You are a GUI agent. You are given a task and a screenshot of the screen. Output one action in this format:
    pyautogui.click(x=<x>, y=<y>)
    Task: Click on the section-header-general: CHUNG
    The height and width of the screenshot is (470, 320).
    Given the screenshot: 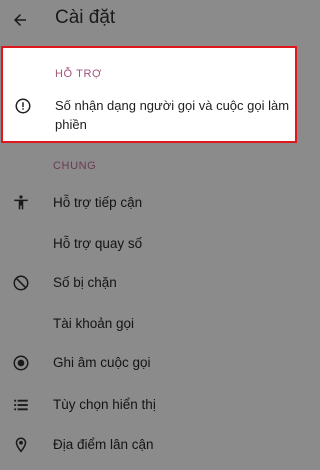 What is the action you would take?
    pyautogui.click(x=75, y=166)
    